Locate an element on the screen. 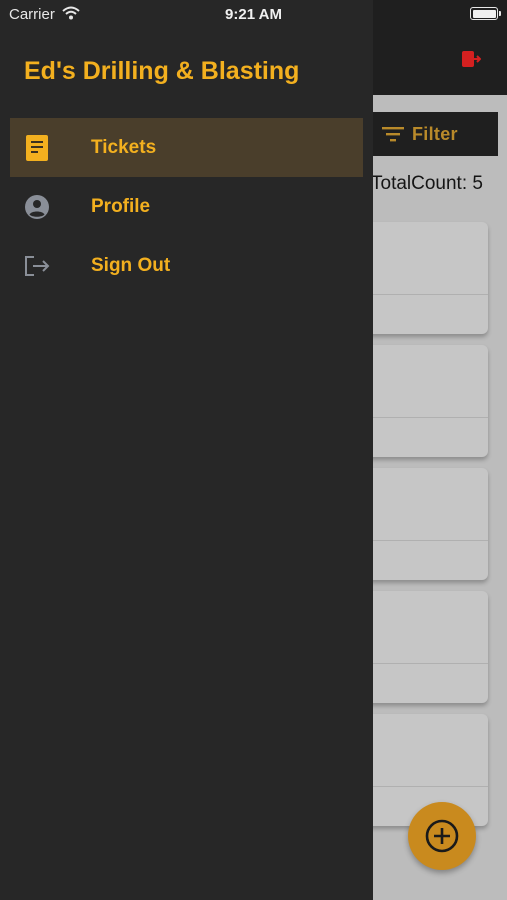  status-bar: Carrier 9:21 AM is located at coordinates (253, 14).